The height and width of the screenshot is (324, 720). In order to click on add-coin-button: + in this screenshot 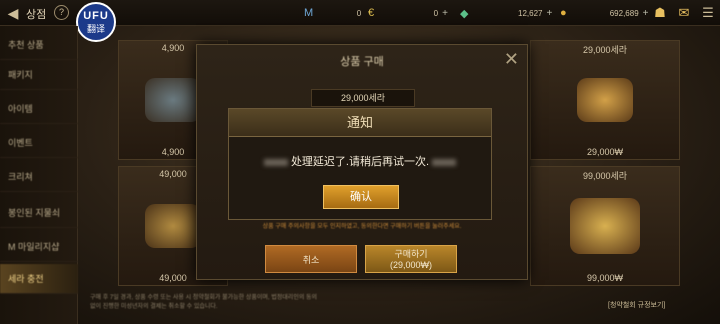, I will do `click(445, 13)`.